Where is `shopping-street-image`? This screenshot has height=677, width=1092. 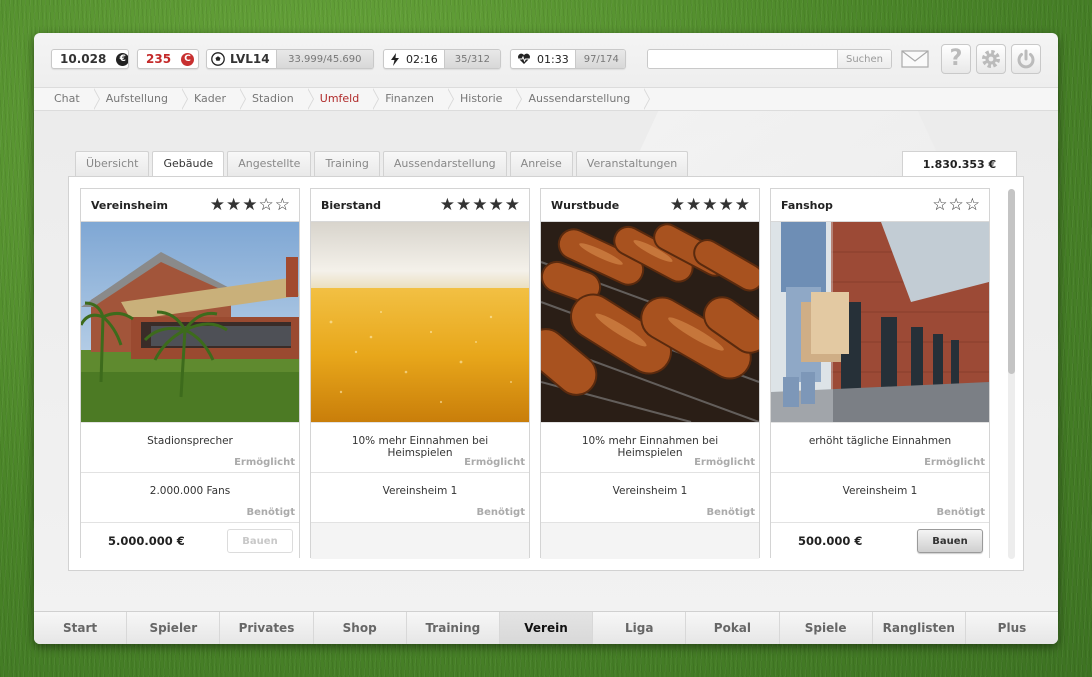 shopping-street-image is located at coordinates (880, 322).